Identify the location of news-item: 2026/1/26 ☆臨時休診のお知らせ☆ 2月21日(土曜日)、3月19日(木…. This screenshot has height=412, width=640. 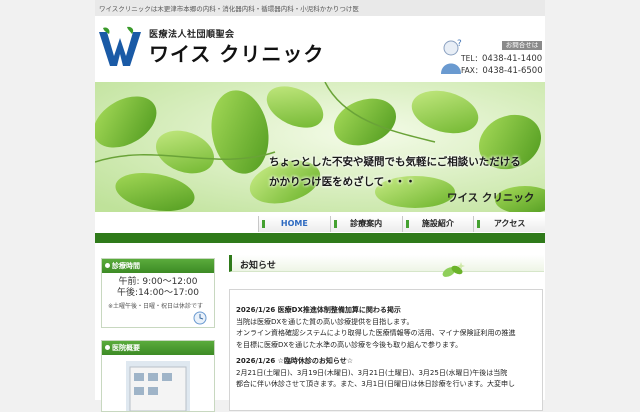
(386, 373).